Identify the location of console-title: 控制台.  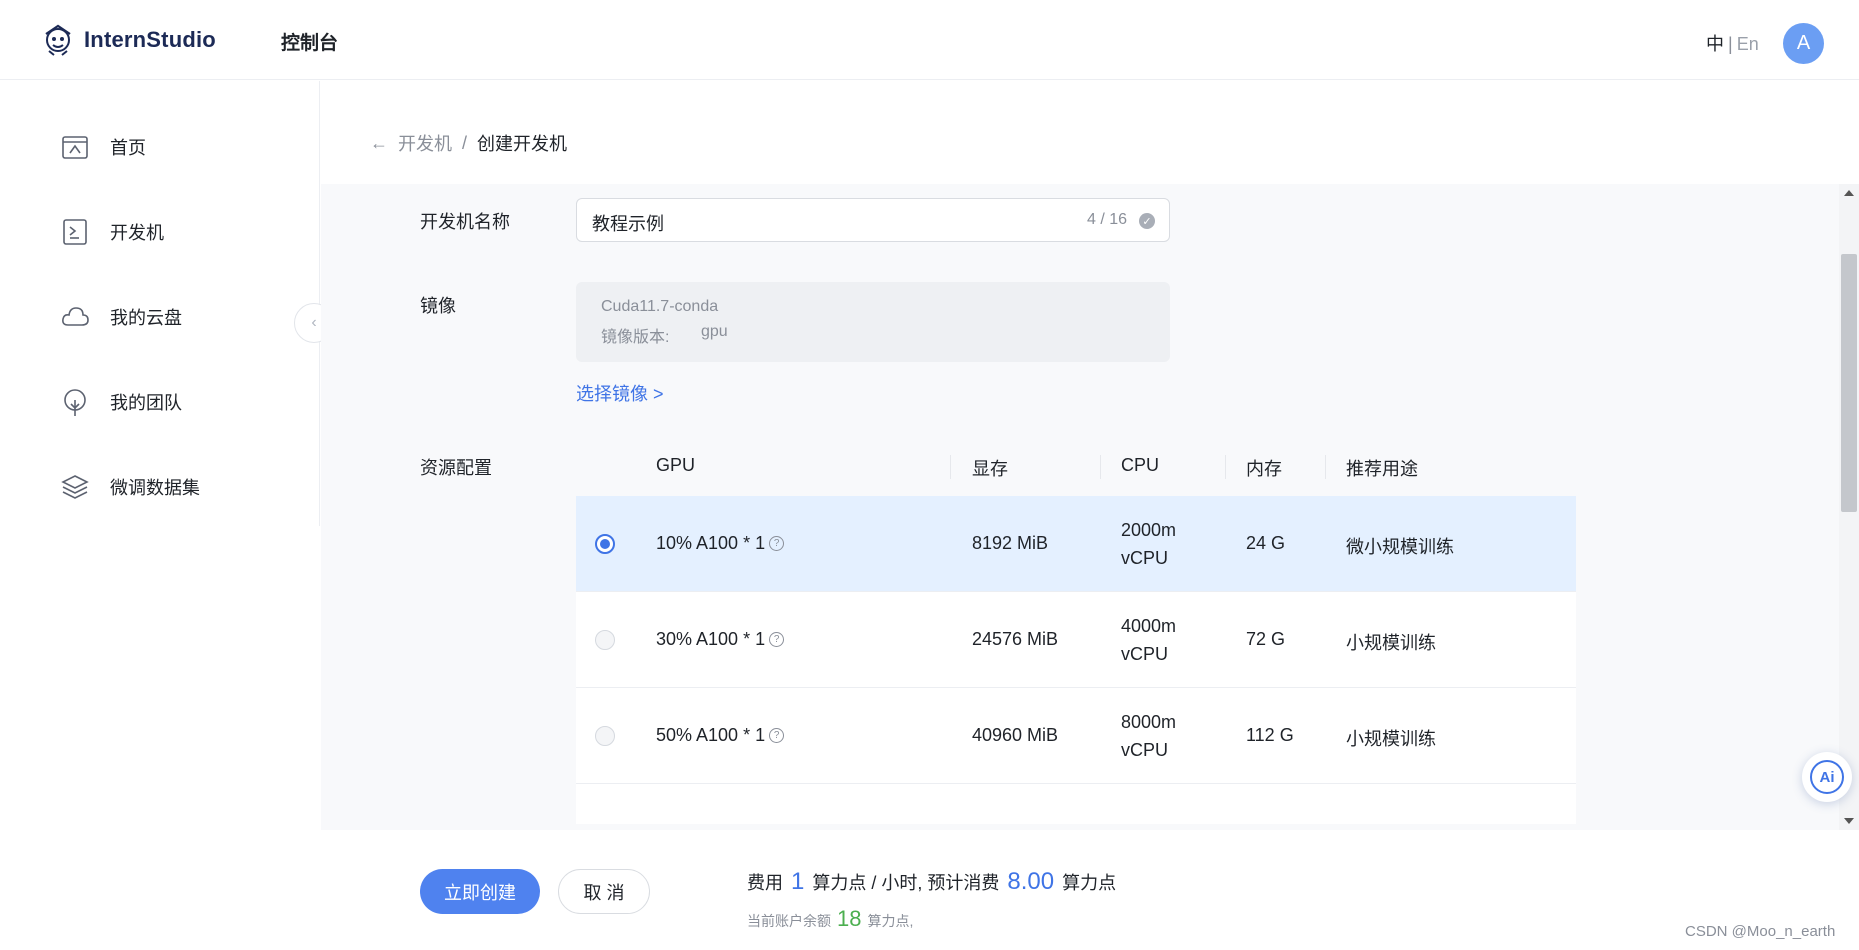
(309, 41).